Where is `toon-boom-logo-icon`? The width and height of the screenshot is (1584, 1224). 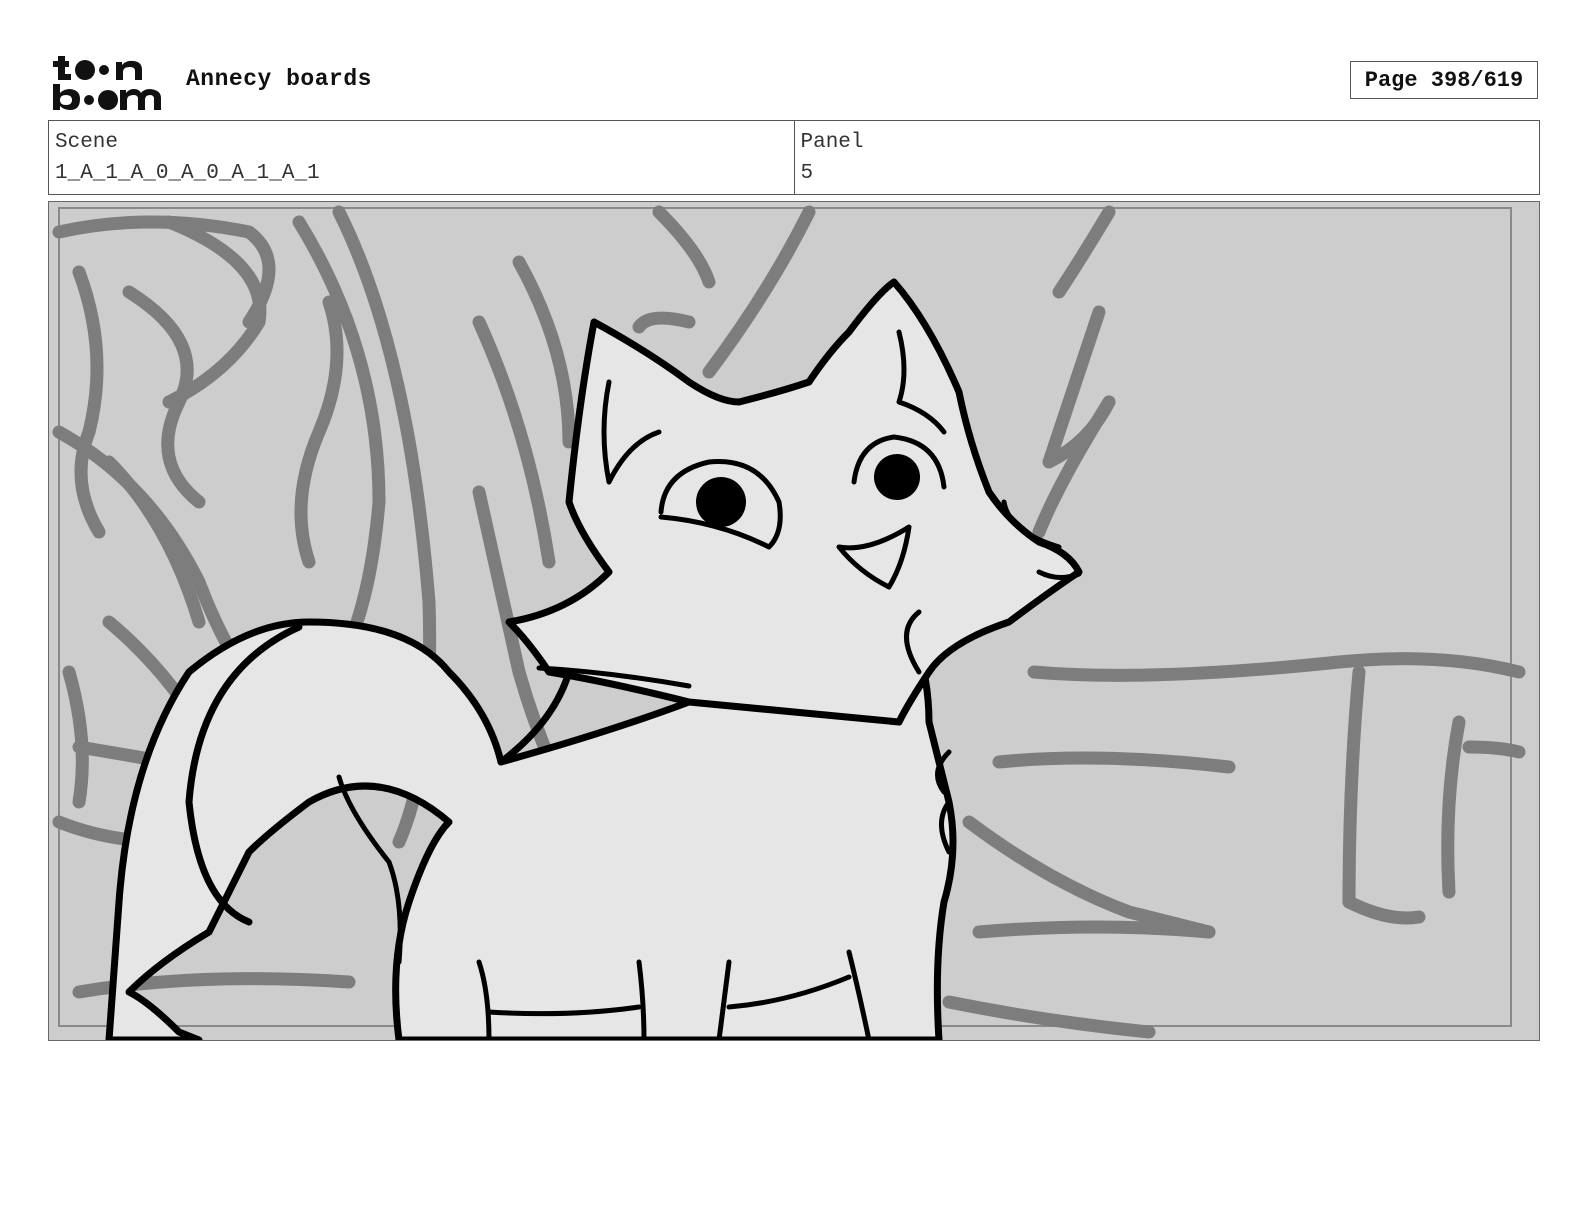
toon-boom-logo-icon is located at coordinates (107, 83).